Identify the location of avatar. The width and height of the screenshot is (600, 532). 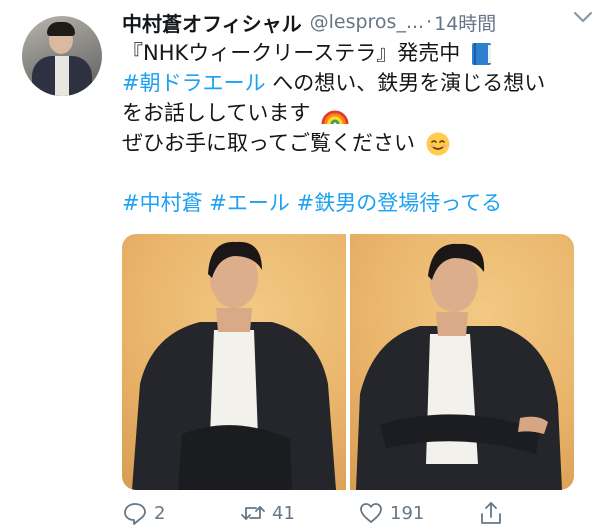
(62, 56).